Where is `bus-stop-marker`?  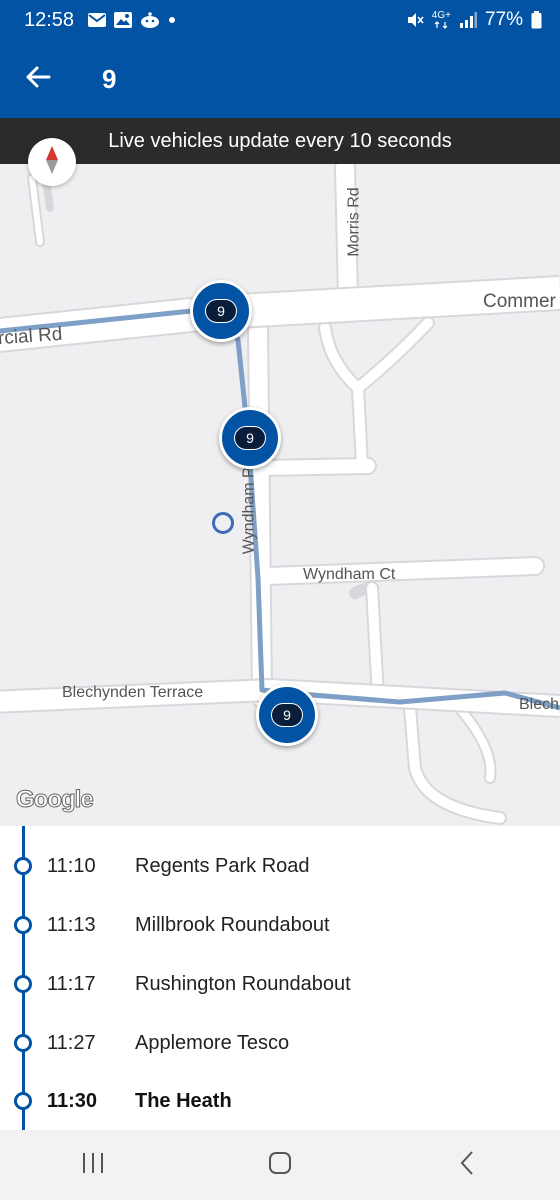
bus-stop-marker is located at coordinates (223, 523).